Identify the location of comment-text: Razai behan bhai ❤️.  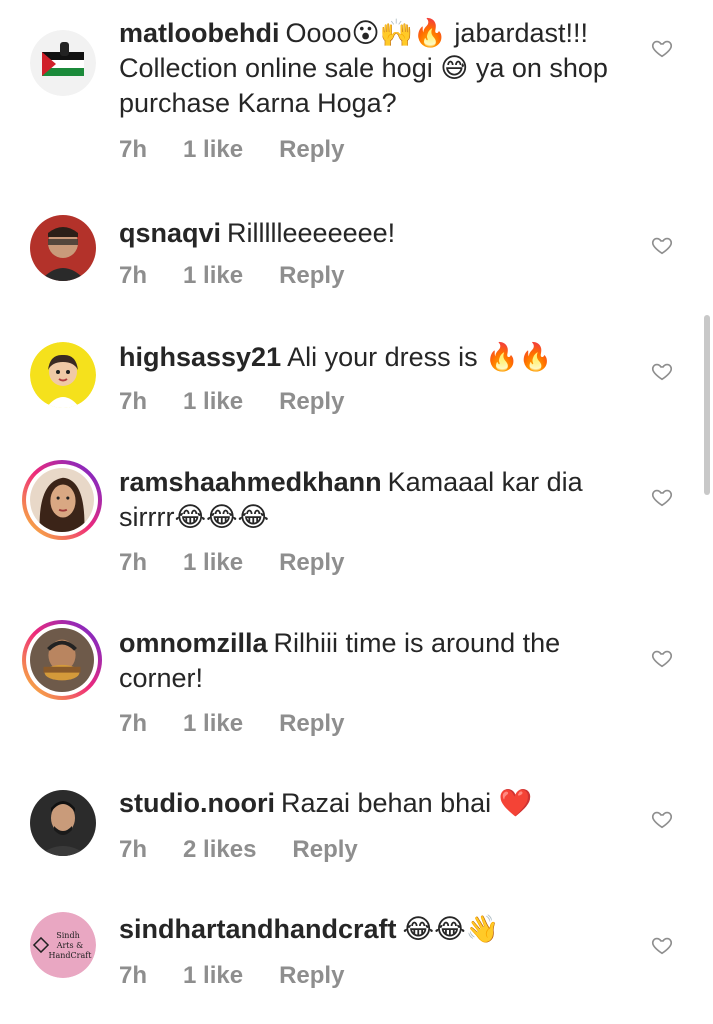
(406, 803).